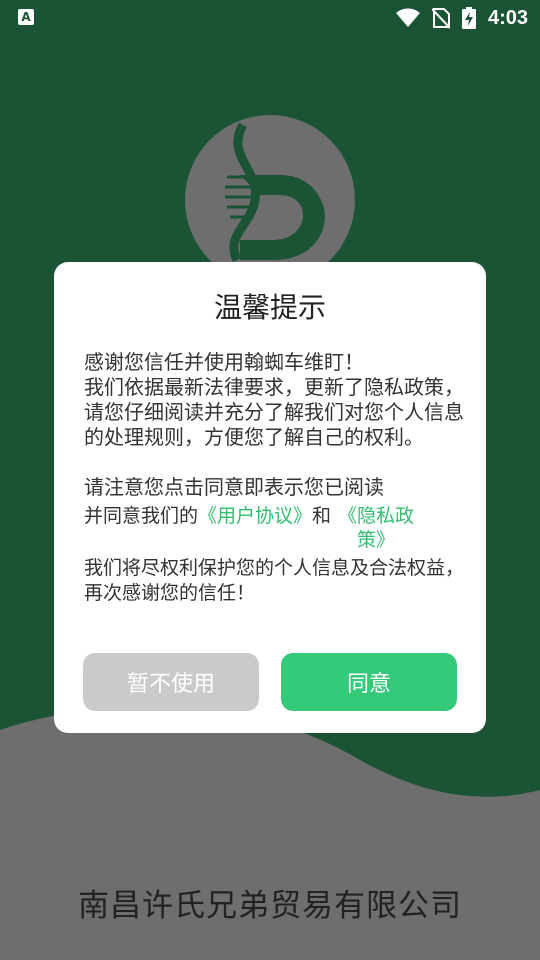 This screenshot has width=540, height=960. What do you see at coordinates (171, 682) in the screenshot?
I see `decline-button: 暂不使用` at bounding box center [171, 682].